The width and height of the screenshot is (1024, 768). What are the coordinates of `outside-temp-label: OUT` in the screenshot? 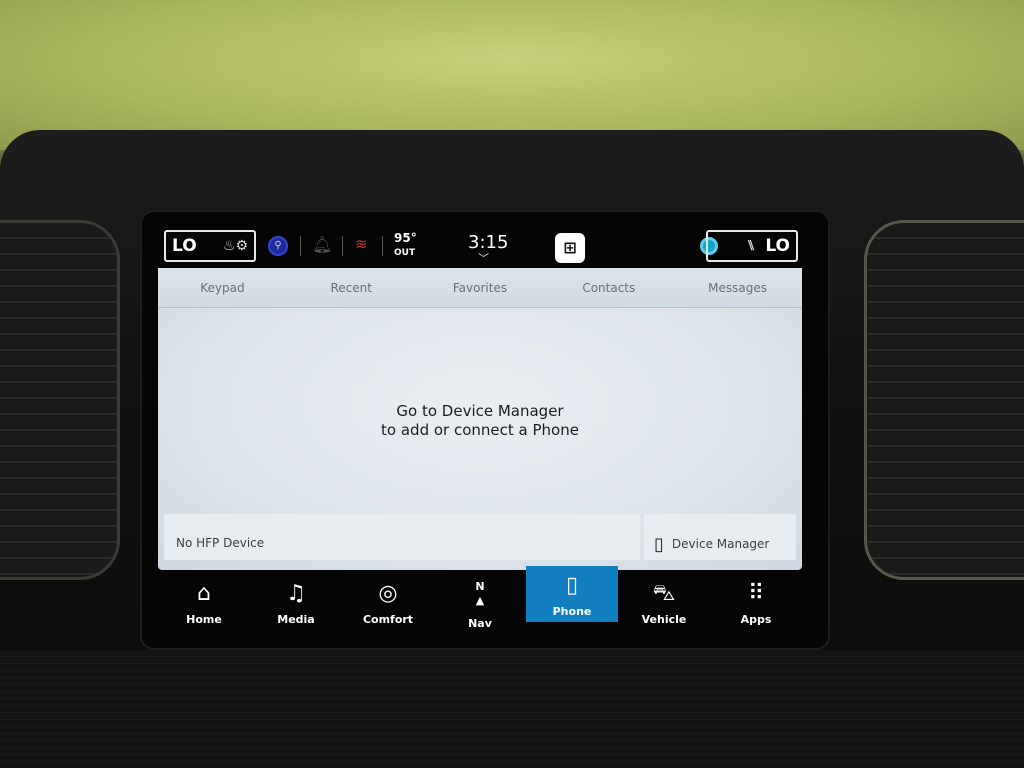 It's located at (405, 253).